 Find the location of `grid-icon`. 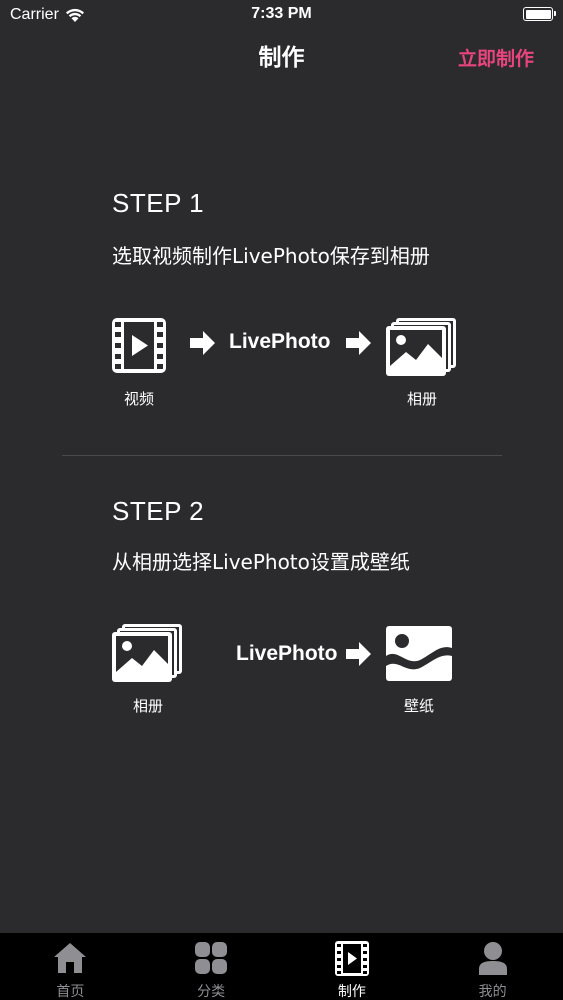

grid-icon is located at coordinates (211, 958).